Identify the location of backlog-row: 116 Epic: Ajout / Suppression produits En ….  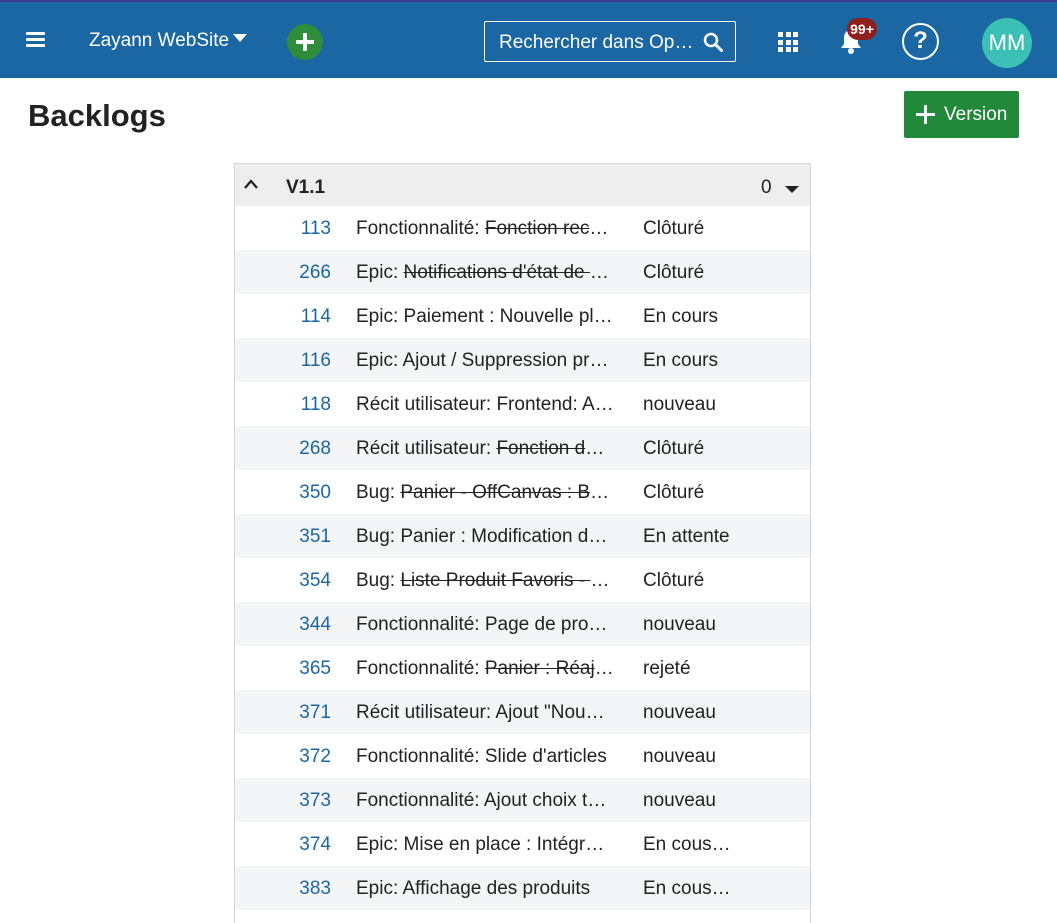
(522, 360).